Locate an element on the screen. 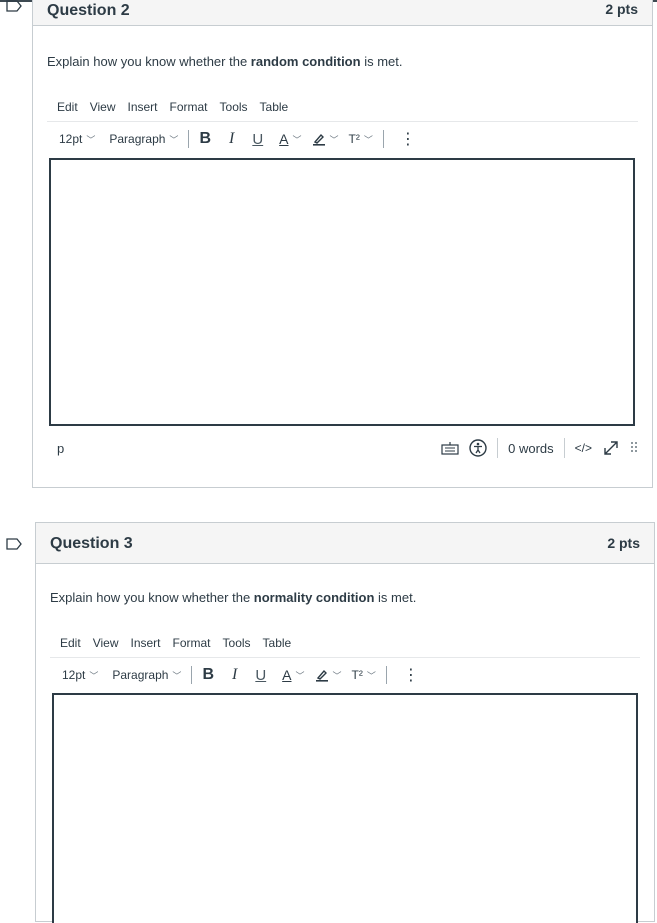 This screenshot has width=657, height=923. question-title: Question 3 is located at coordinates (91, 543).